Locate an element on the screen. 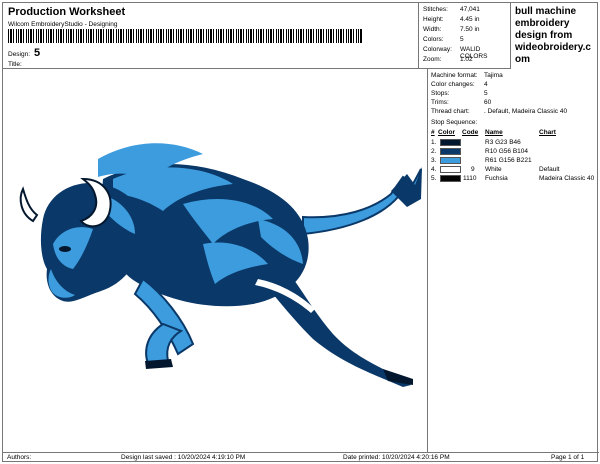 The image size is (600, 464). title-label: Title: is located at coordinates (15, 64).